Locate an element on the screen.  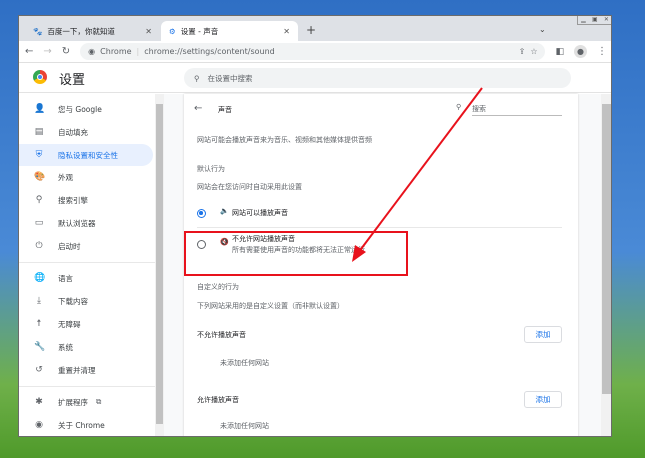
arrow-line is located at coordinates (420, 170).